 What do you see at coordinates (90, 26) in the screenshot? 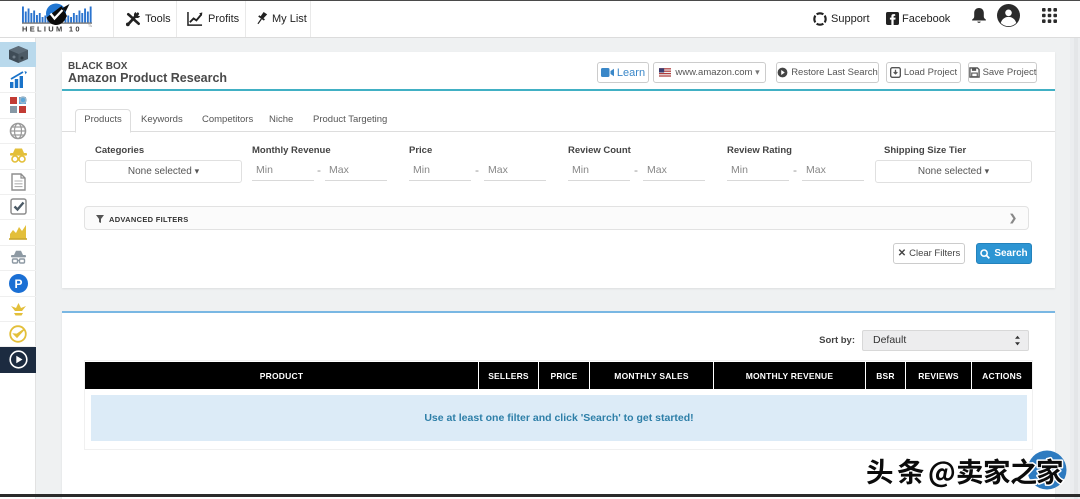
I see `svg-text: TM` at bounding box center [90, 26].